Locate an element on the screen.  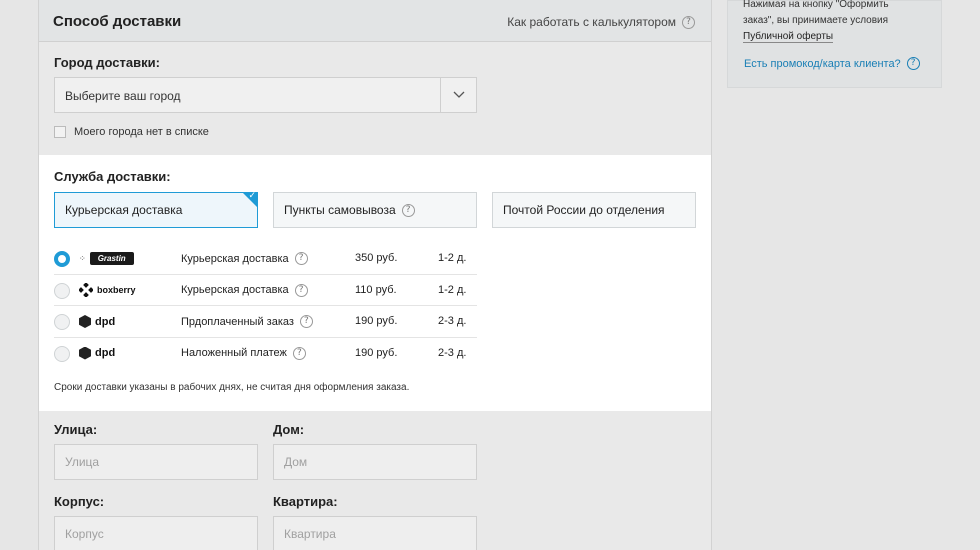
house-input is located at coordinates (375, 462).